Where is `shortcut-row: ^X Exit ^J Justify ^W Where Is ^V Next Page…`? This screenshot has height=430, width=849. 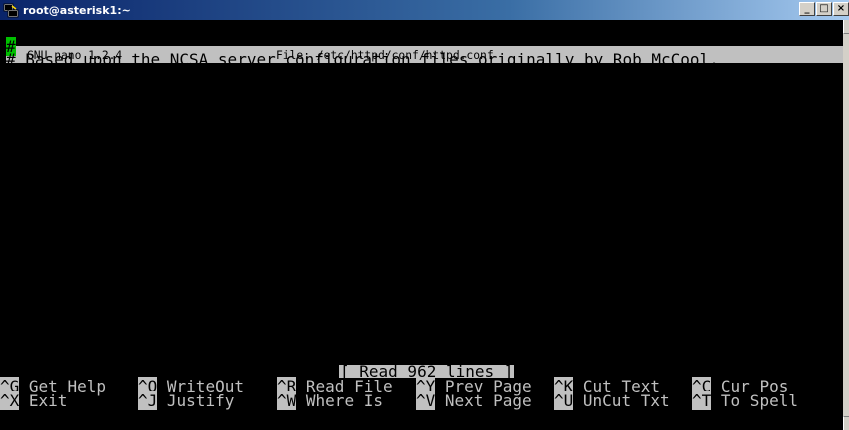 shortcut-row: ^X Exit ^J Justify ^W Where Is ^V Next Page… is located at coordinates (421, 400).